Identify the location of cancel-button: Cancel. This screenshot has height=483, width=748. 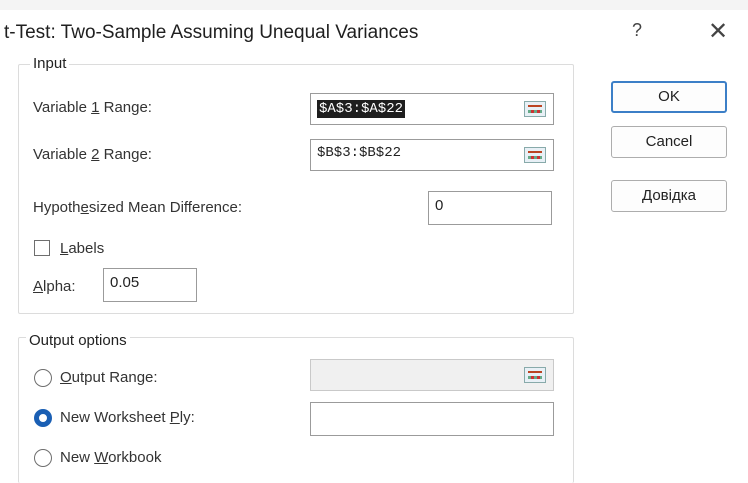
(669, 142).